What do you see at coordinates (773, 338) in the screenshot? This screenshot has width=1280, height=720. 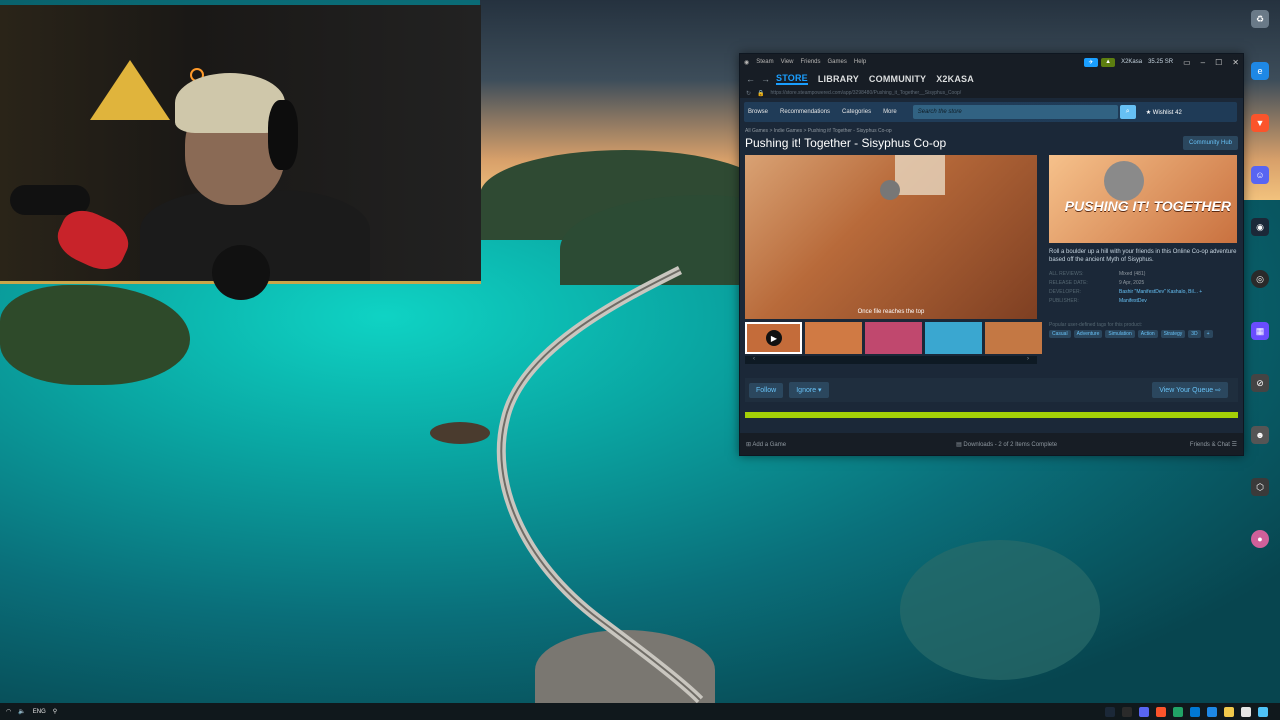 I see `thumbnail-video: ▶` at bounding box center [773, 338].